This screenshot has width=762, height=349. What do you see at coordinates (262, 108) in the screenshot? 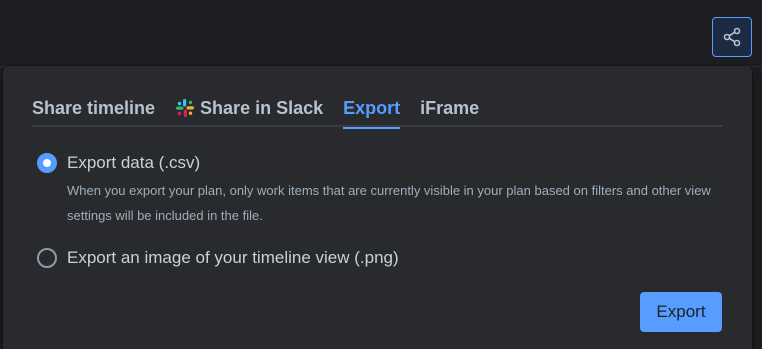
I see `tab-label: Share in Slack` at bounding box center [262, 108].